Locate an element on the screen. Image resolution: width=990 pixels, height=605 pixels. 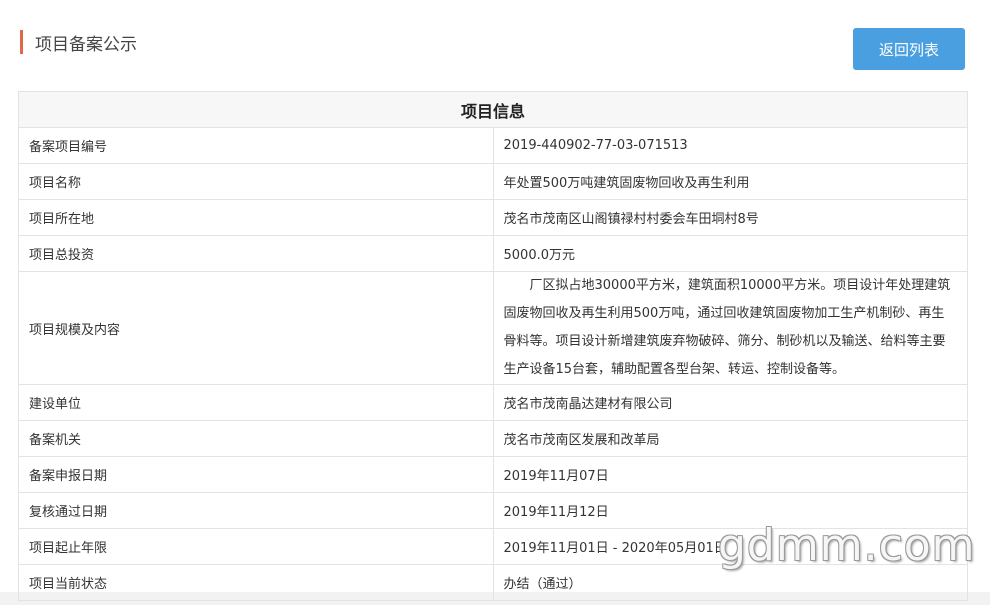
table-row: 备案项目编号 2019-440902-77-03-071513 is located at coordinates (493, 145).